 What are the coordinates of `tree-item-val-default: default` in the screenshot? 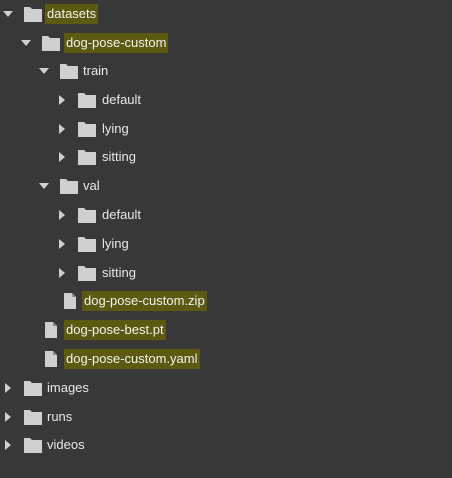 It's located at (226, 215).